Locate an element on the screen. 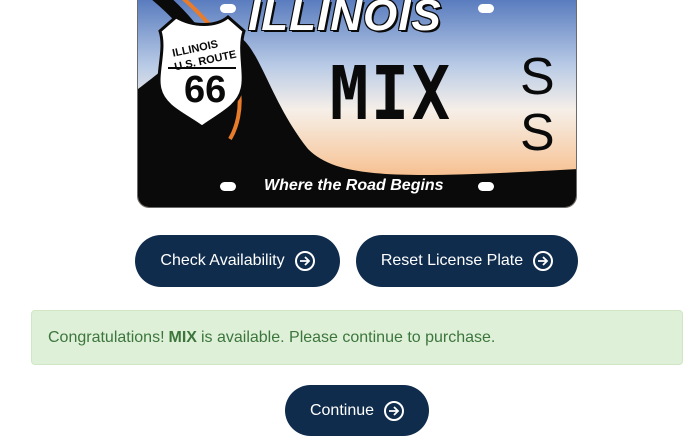 This screenshot has width=693, height=436. land-of-lincoln-line2: Lincoln is located at coordinates (168, 146).